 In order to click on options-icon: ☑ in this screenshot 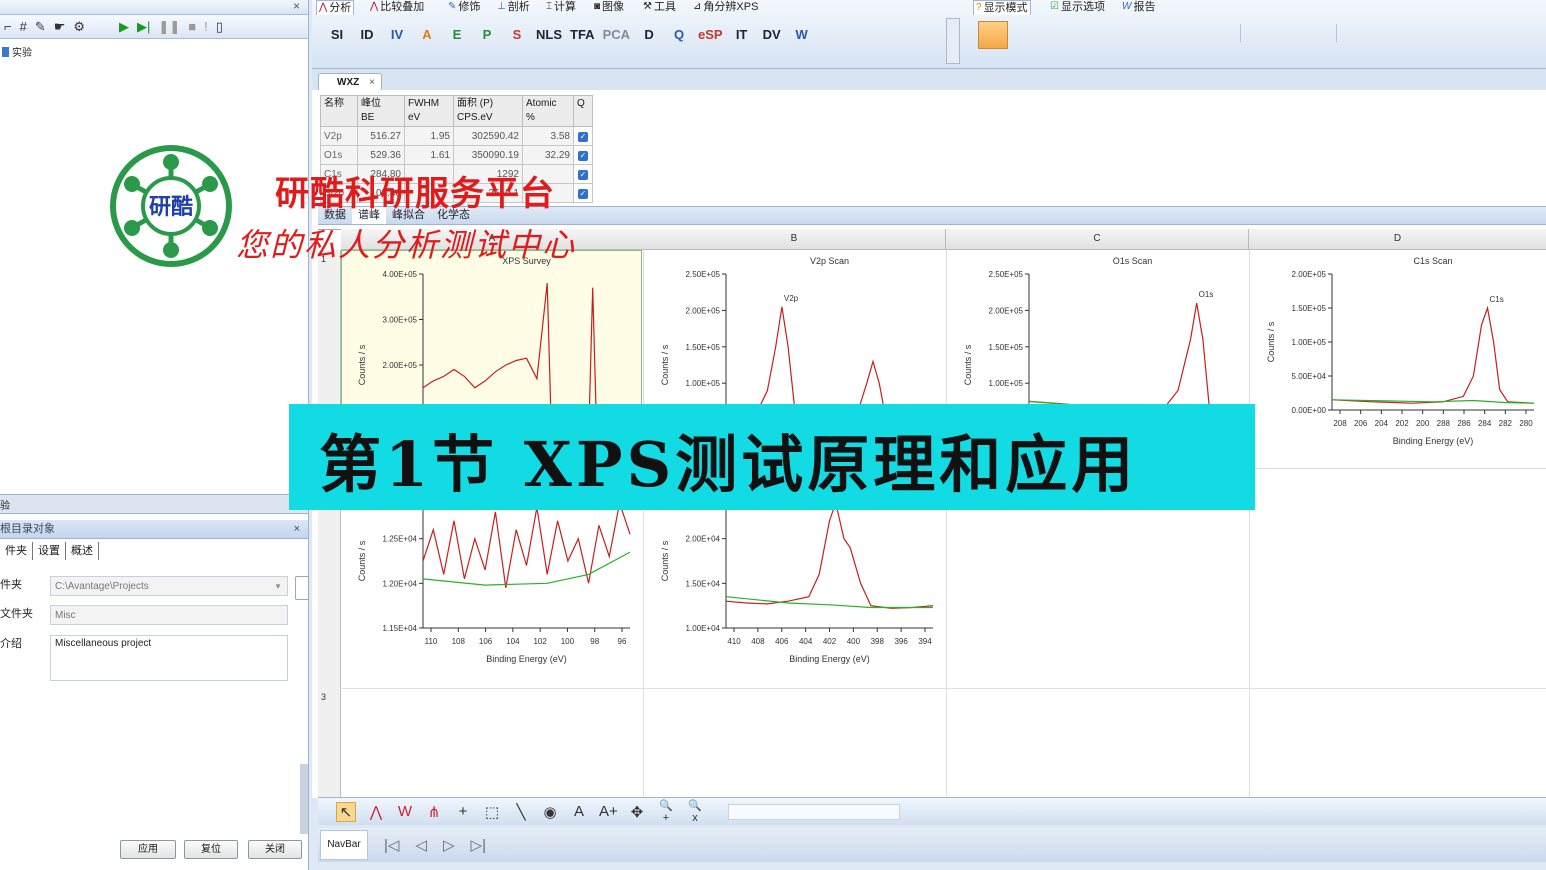, I will do `click(1054, 6)`.